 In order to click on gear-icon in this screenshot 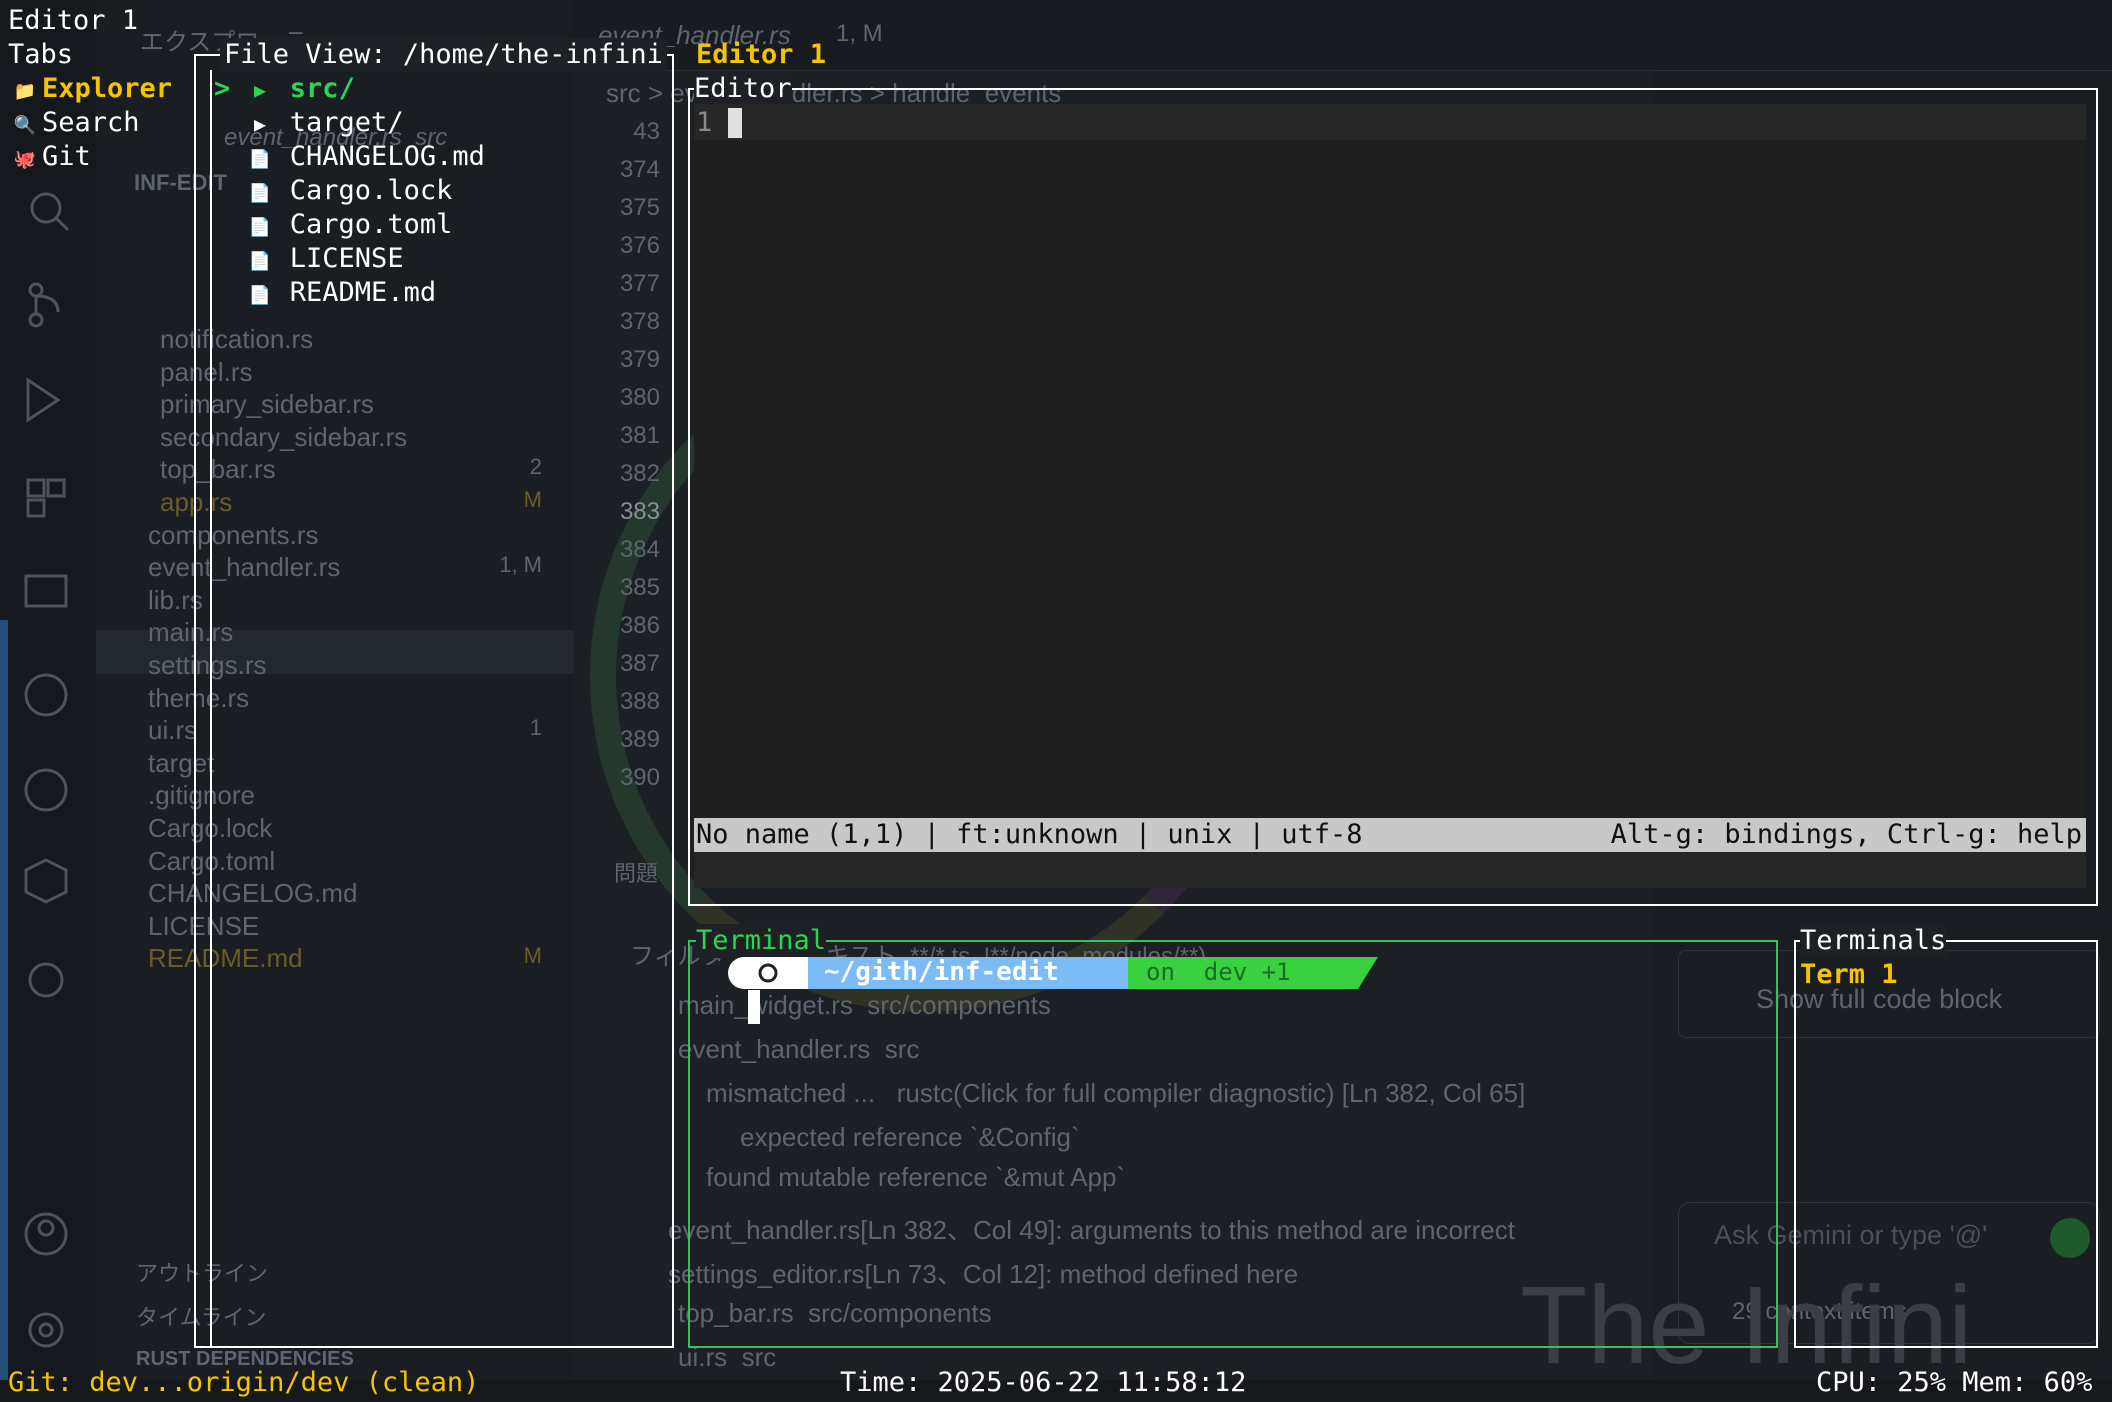, I will do `click(768, 973)`.